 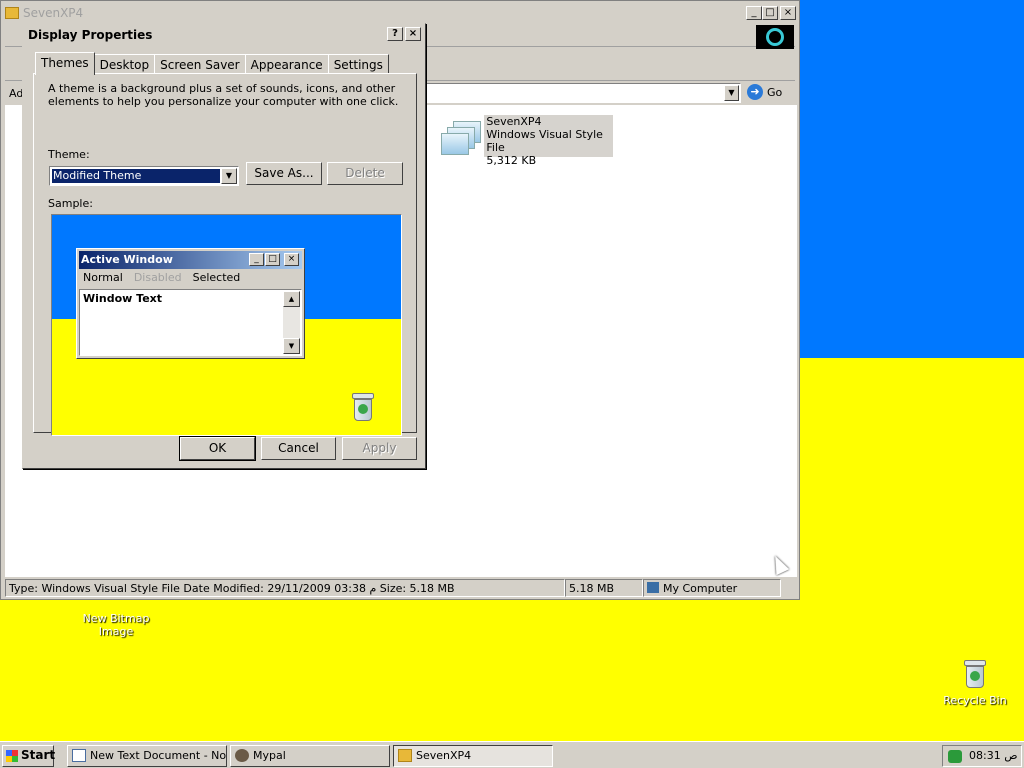 What do you see at coordinates (755, 92) in the screenshot?
I see `go-arrow-icon: ➜` at bounding box center [755, 92].